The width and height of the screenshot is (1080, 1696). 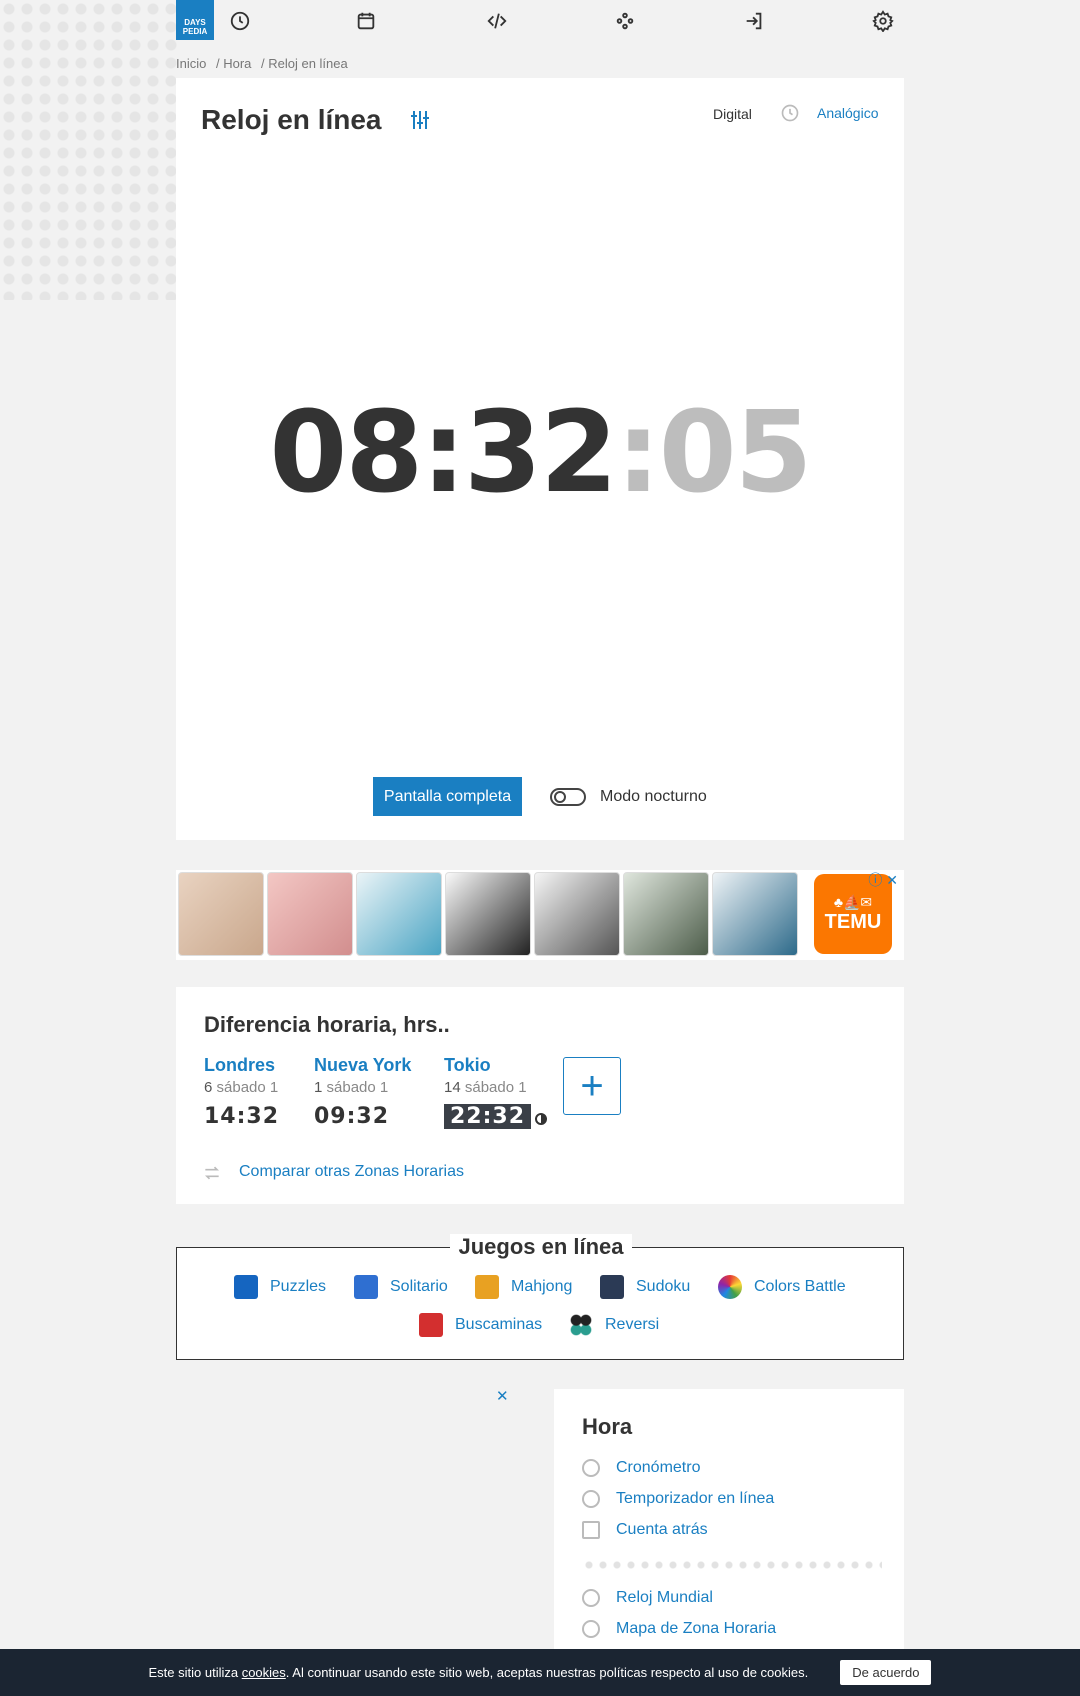 I want to click on reversi-icon, so click(x=581, y=1325).